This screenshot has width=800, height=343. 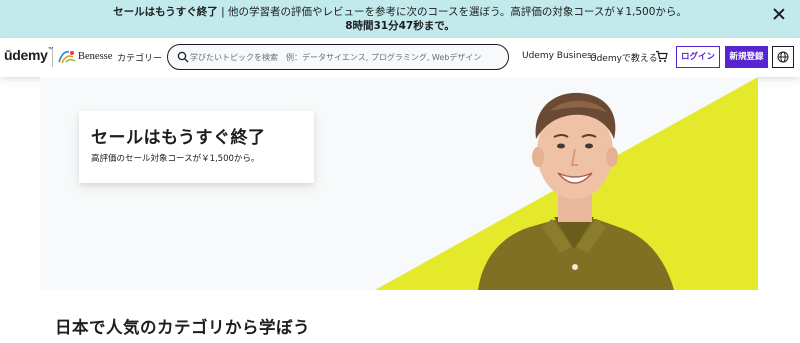 What do you see at coordinates (67, 57) in the screenshot?
I see `benesse-mark-icon` at bounding box center [67, 57].